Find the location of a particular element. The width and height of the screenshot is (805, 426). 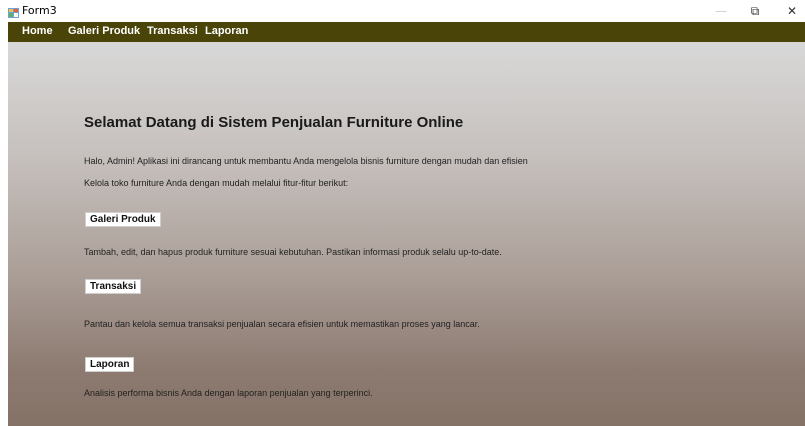

app-icon is located at coordinates (13, 11).